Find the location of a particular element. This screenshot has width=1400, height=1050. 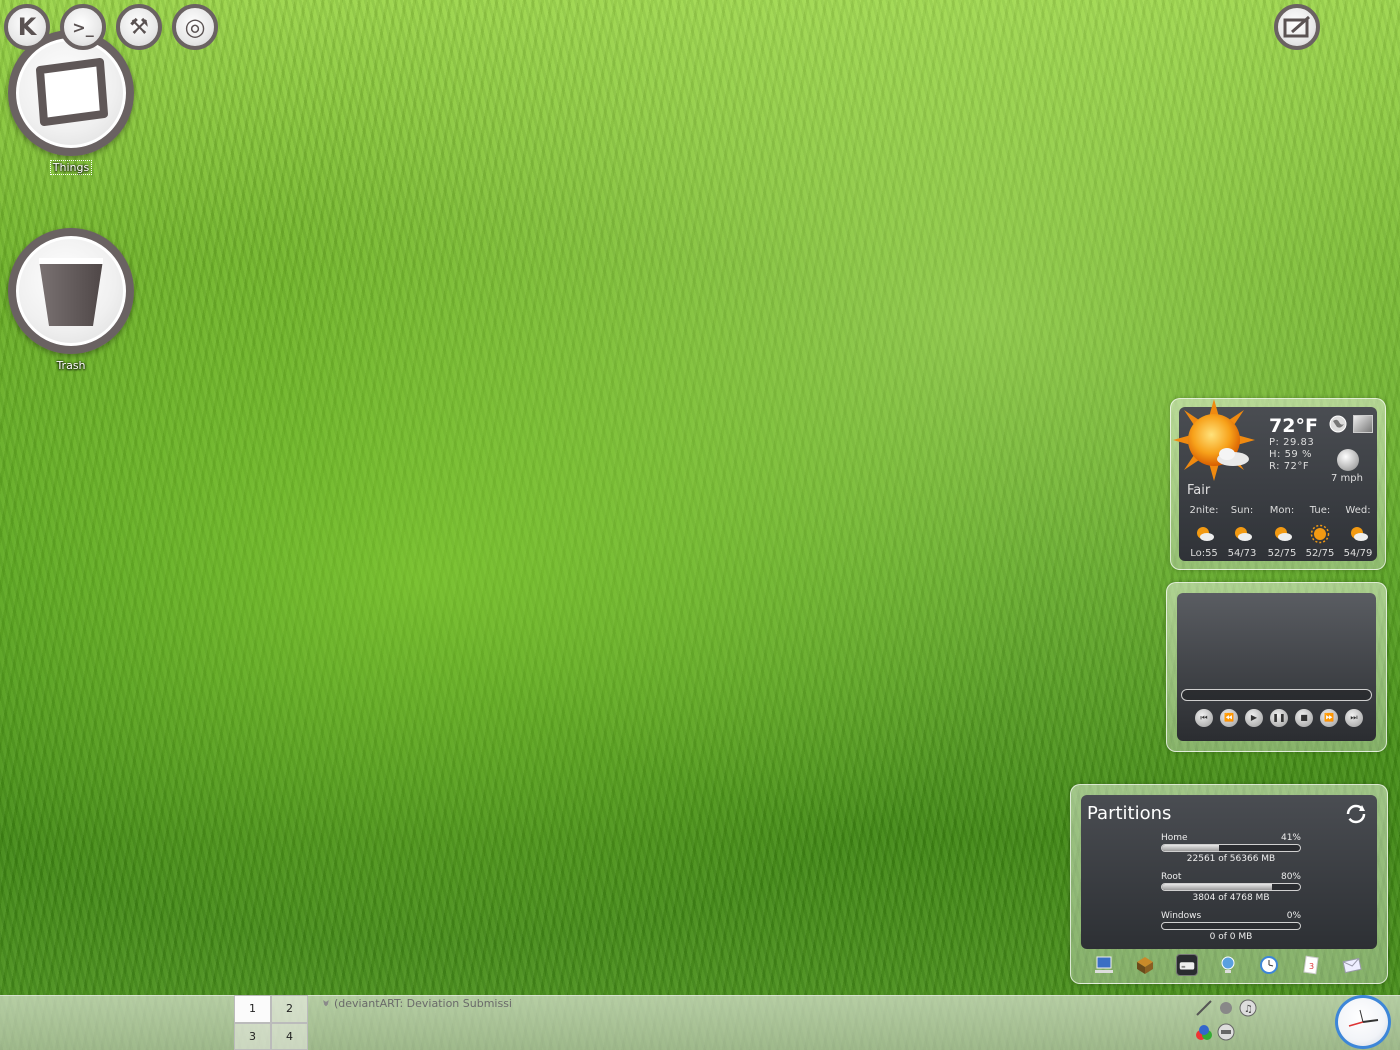

document-icon: 3 is located at coordinates (1311, 965).